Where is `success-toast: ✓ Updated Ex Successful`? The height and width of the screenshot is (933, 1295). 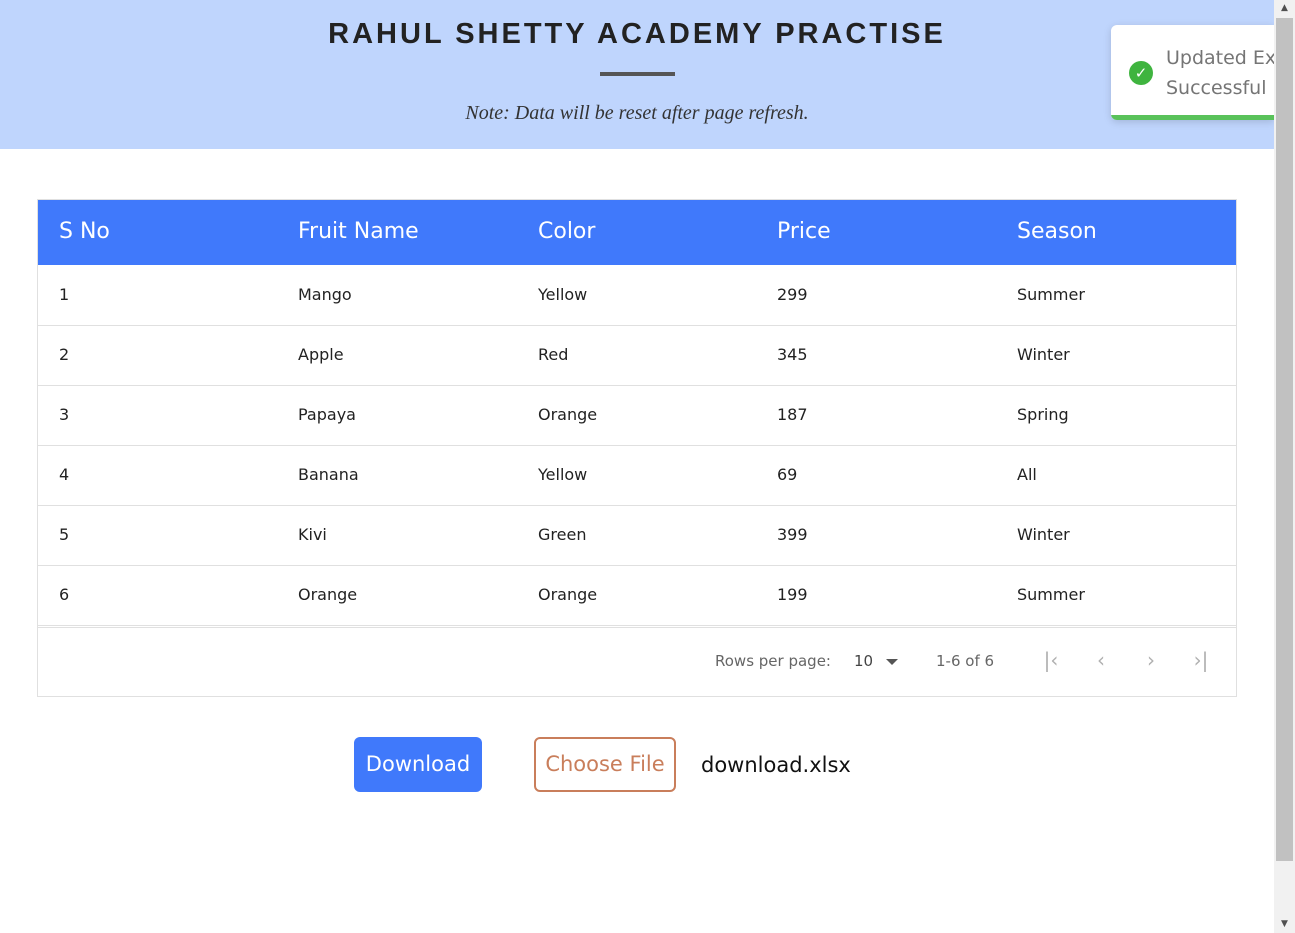 success-toast: ✓ Updated Ex Successful is located at coordinates (1192, 72).